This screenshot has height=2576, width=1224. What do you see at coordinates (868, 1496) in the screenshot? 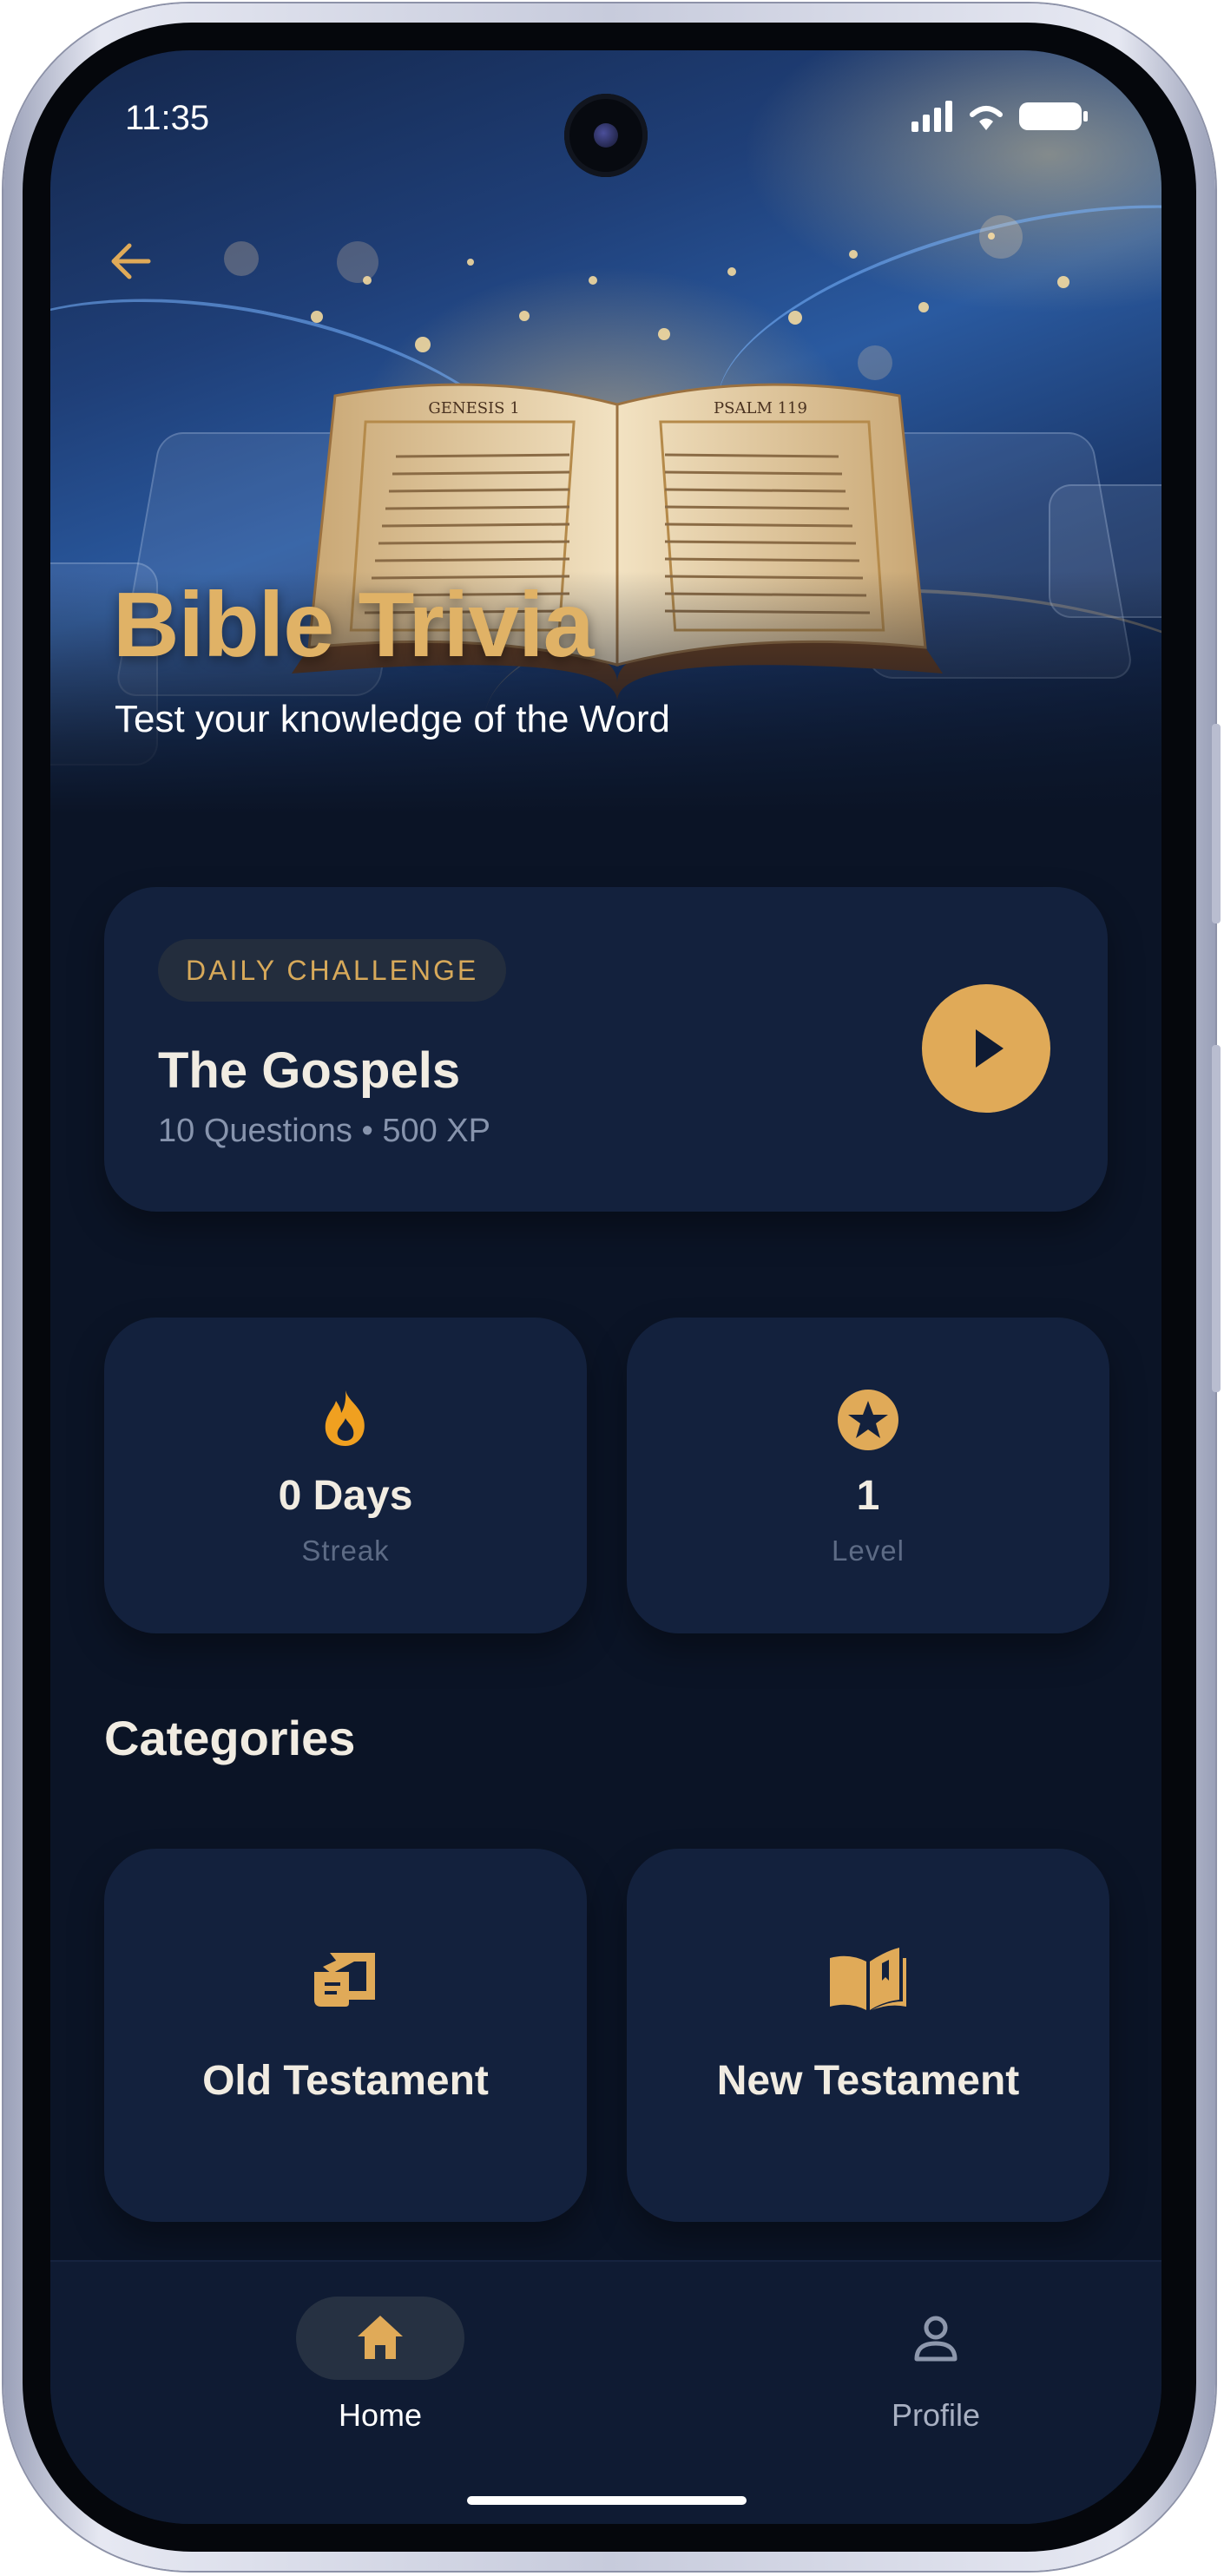
I see `level-value: 1` at bounding box center [868, 1496].